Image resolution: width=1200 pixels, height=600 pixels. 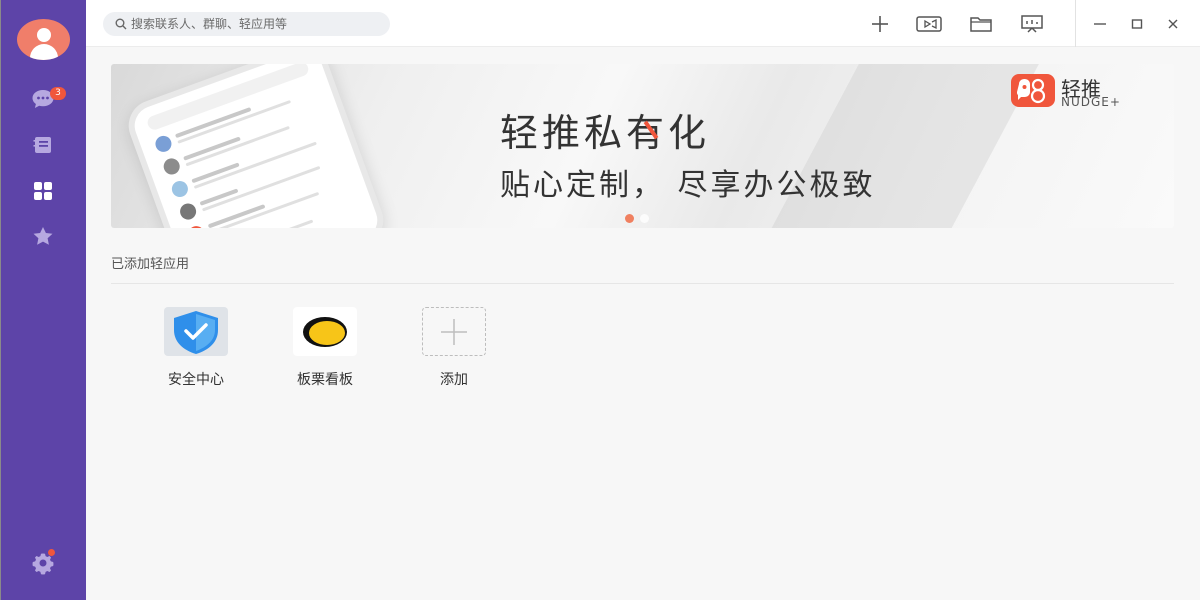 I want to click on video-call-button, so click(x=929, y=24).